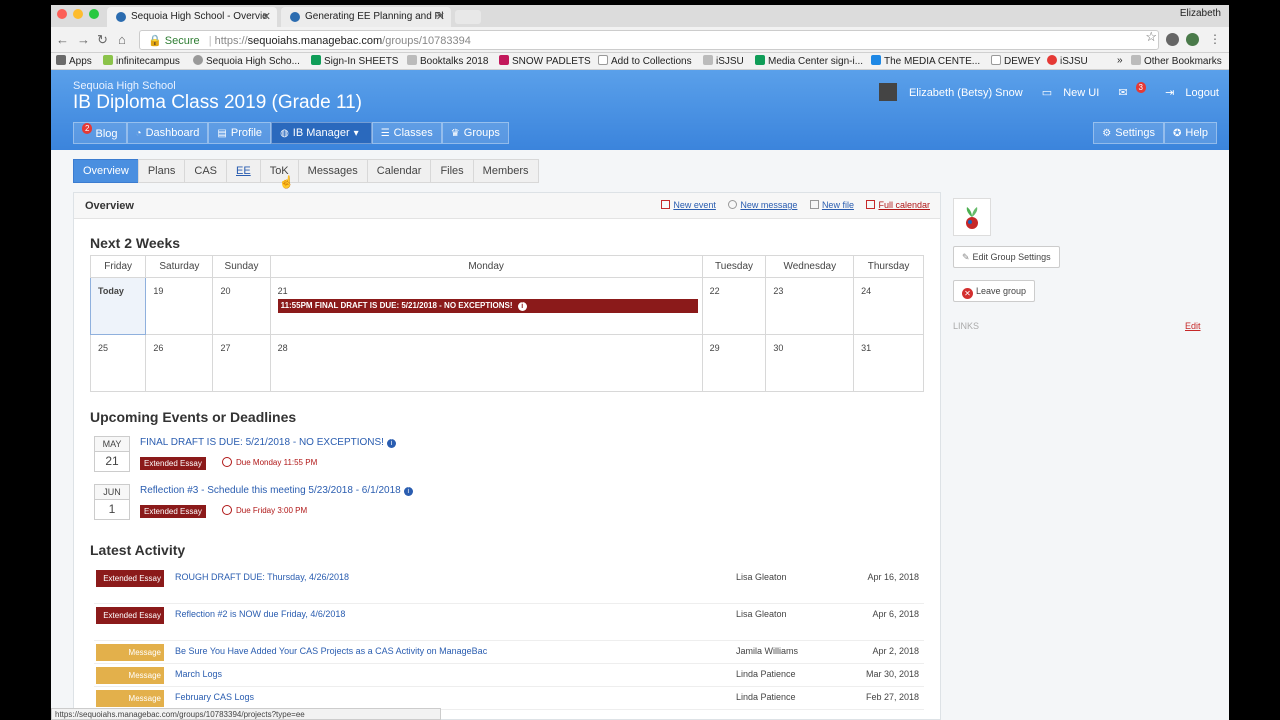 This screenshot has width=1280, height=720. What do you see at coordinates (1006, 257) in the screenshot?
I see `edit-group-settings-button: ✎ Edit Group Settings` at bounding box center [1006, 257].